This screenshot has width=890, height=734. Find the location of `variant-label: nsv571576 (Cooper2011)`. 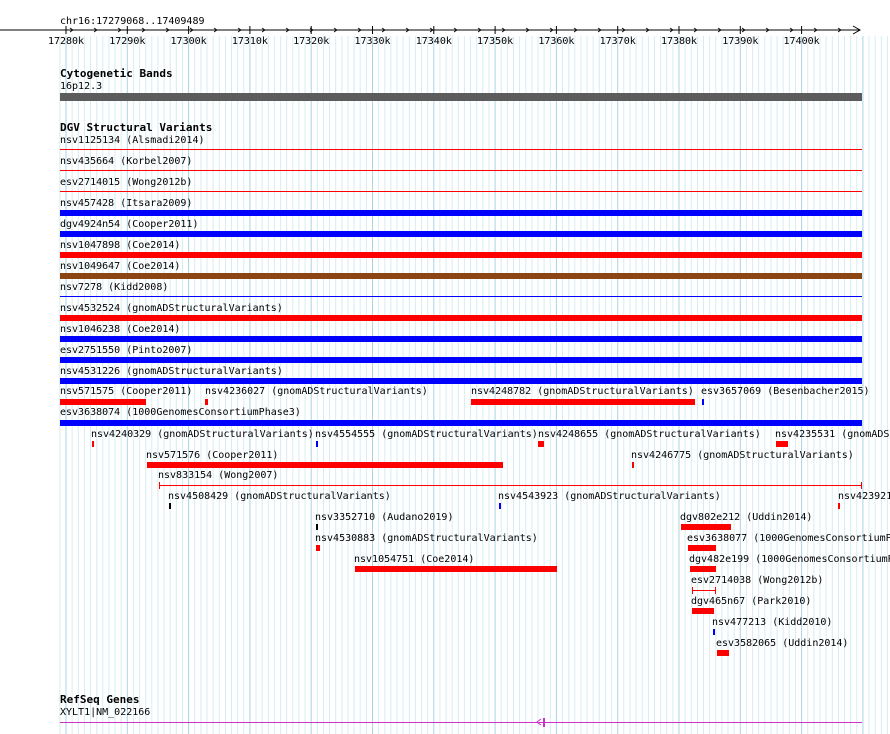

variant-label: nsv571576 (Cooper2011) is located at coordinates (212, 455).